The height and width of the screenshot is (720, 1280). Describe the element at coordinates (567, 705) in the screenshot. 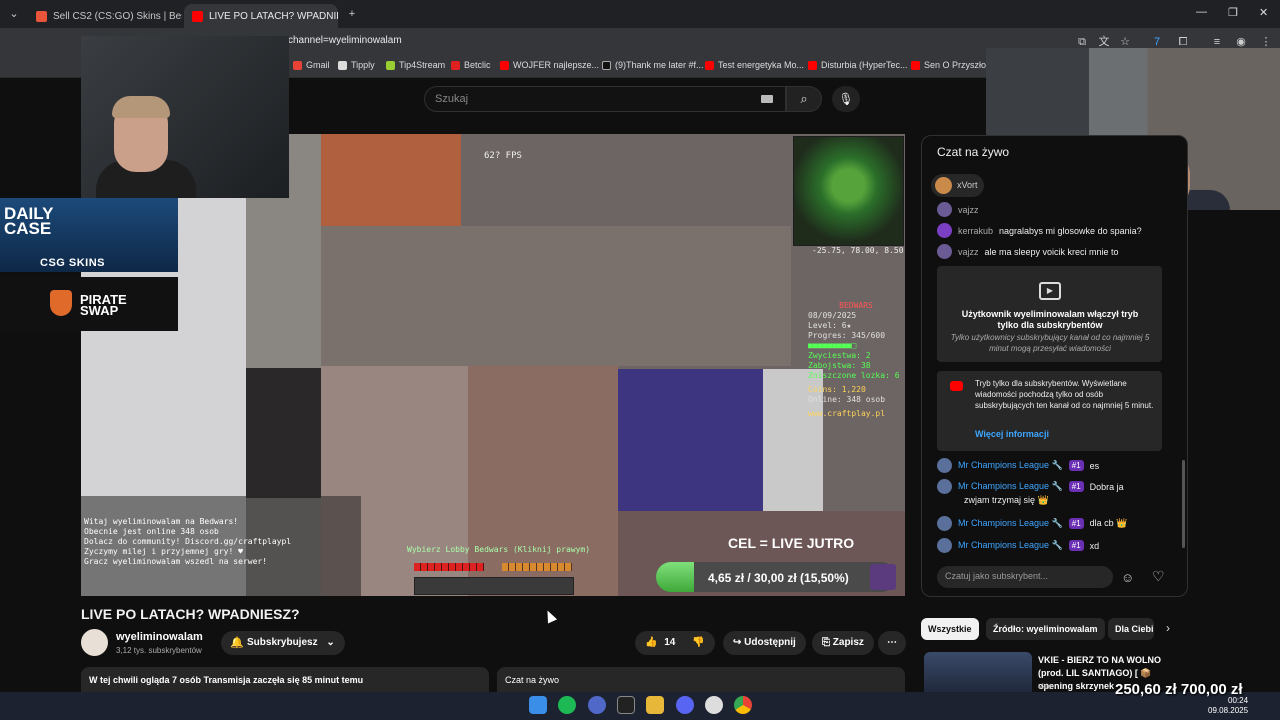

I see `spotify-icon` at that location.